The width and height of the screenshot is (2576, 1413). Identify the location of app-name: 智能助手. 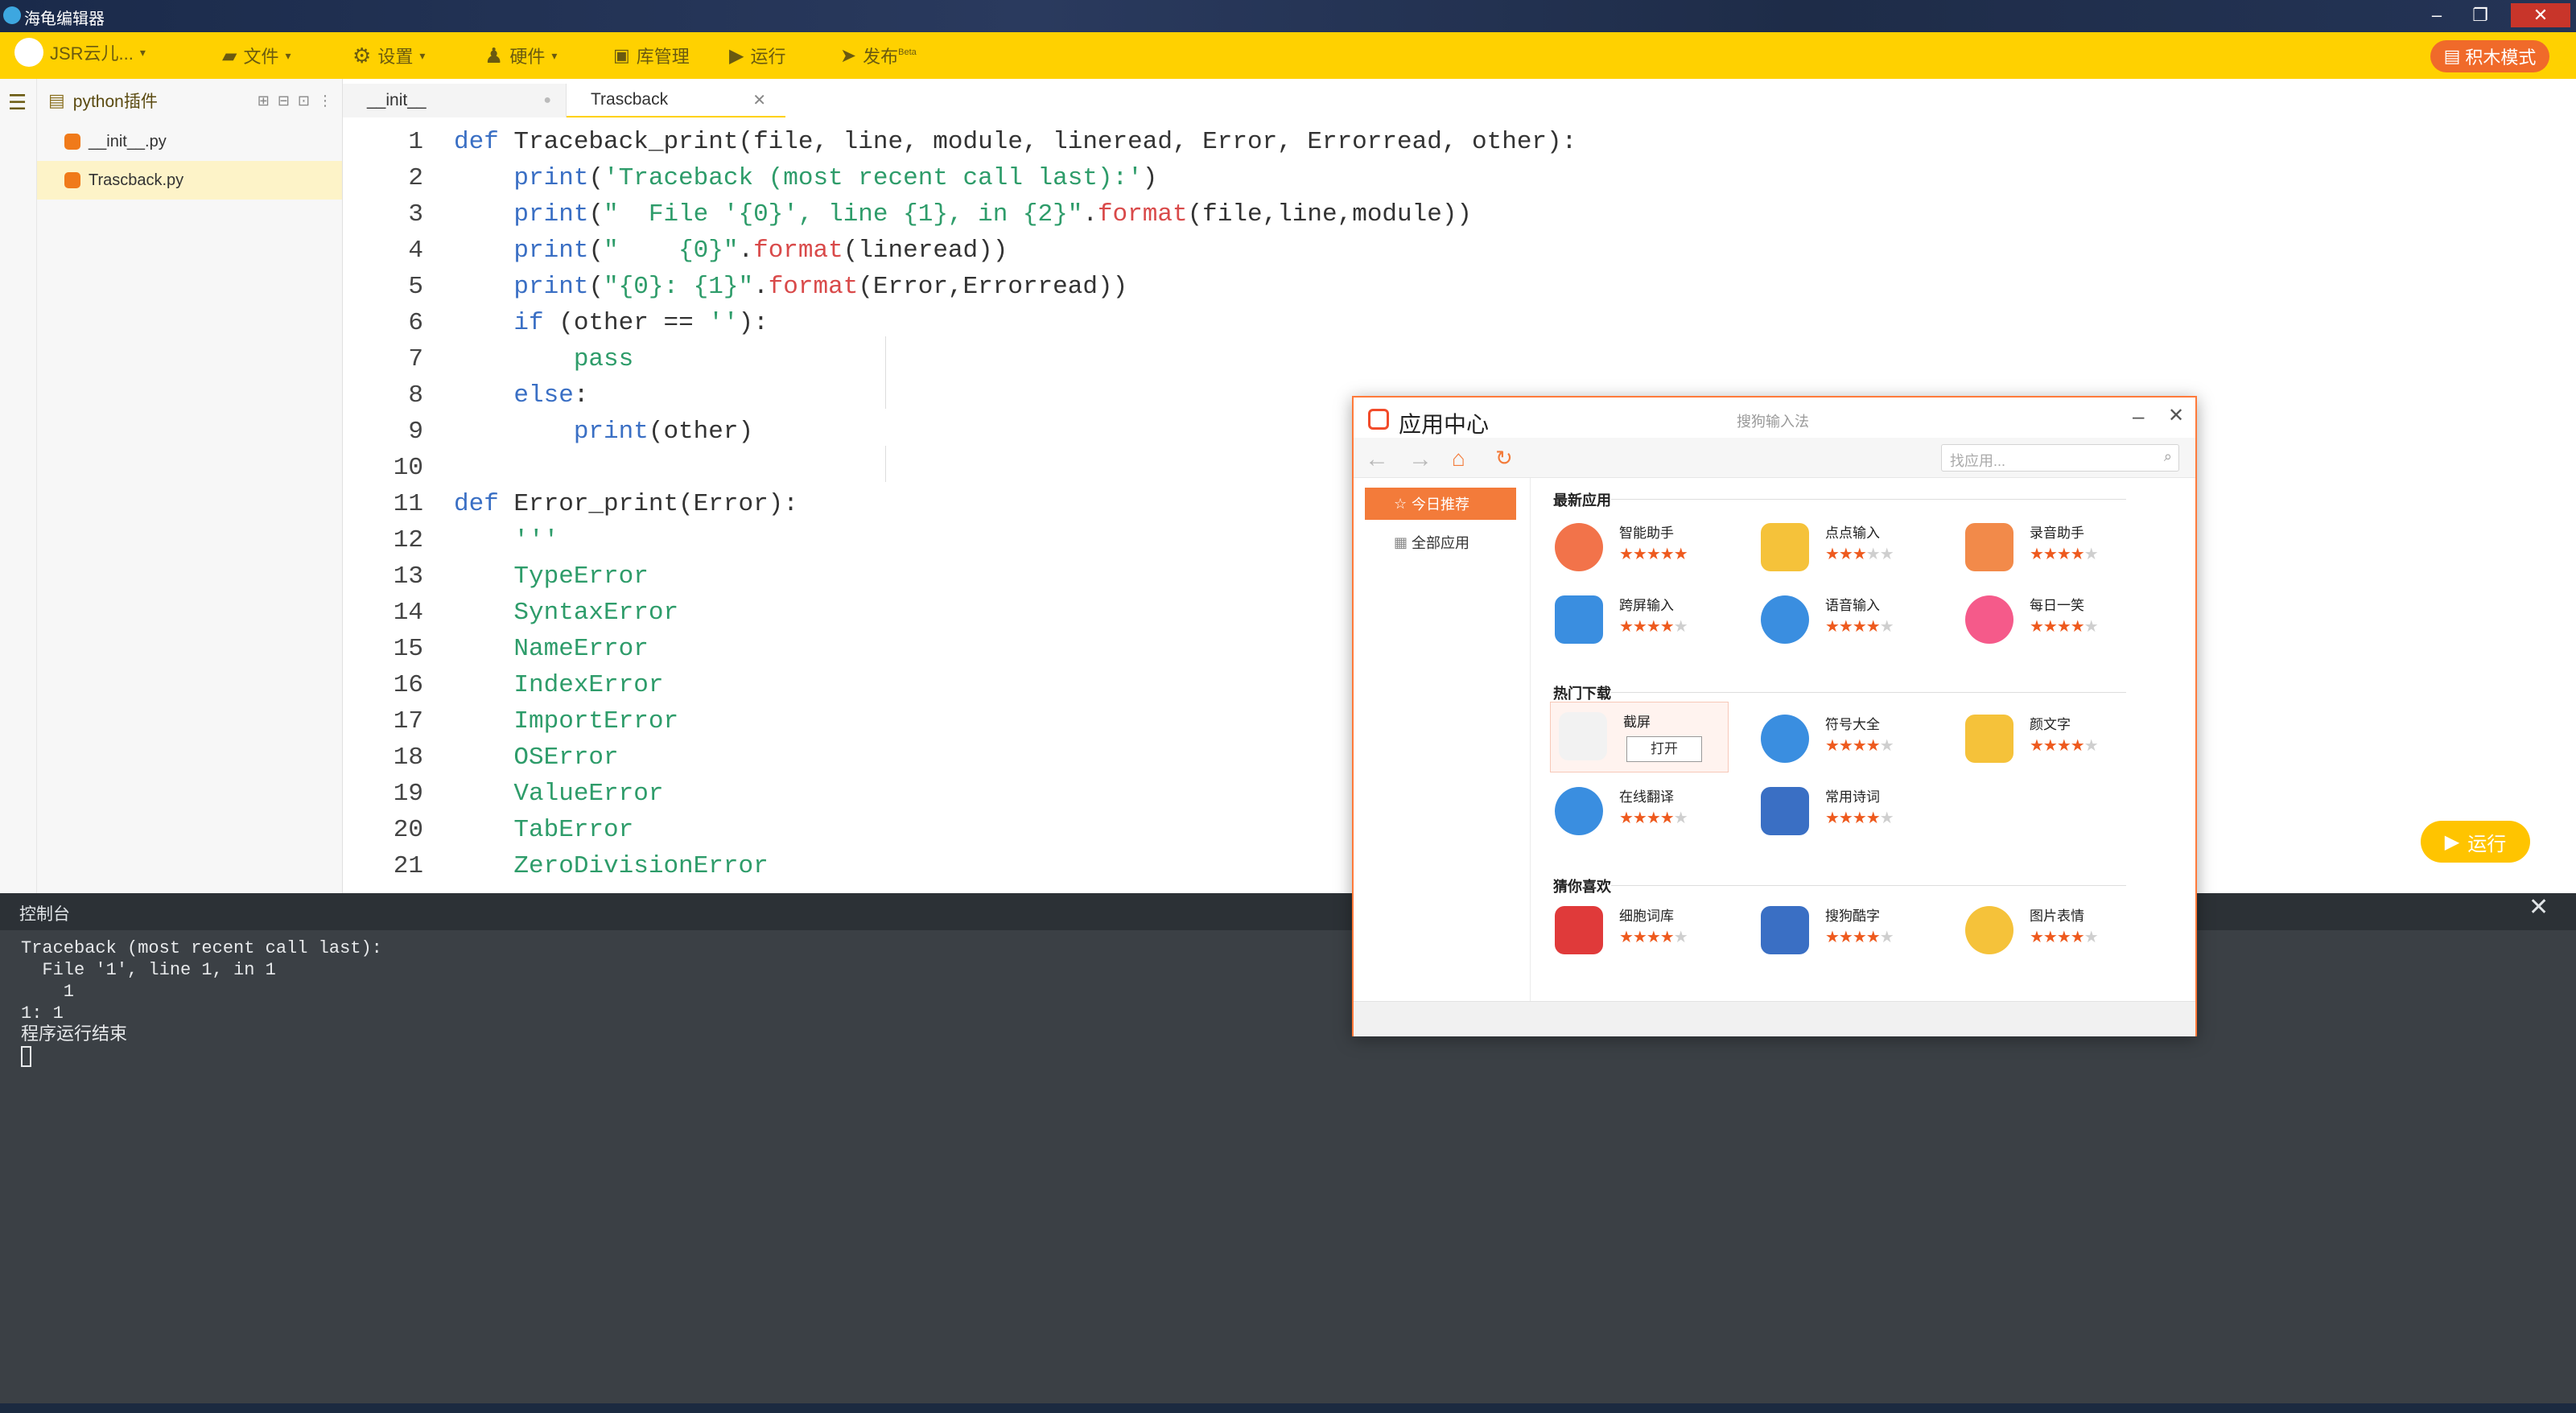
(1646, 533).